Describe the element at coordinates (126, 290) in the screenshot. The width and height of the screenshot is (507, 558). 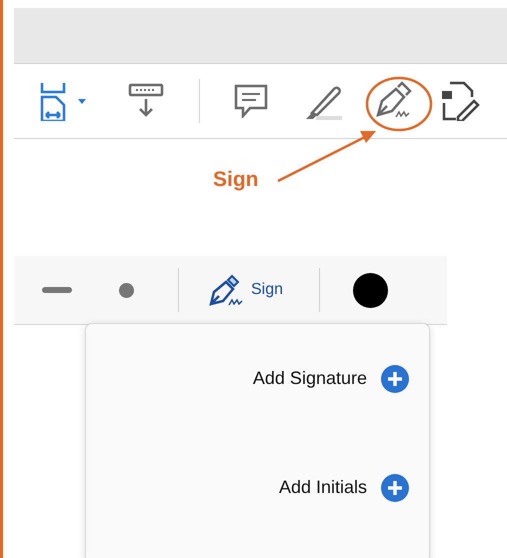
I see `dot-size-icon` at that location.